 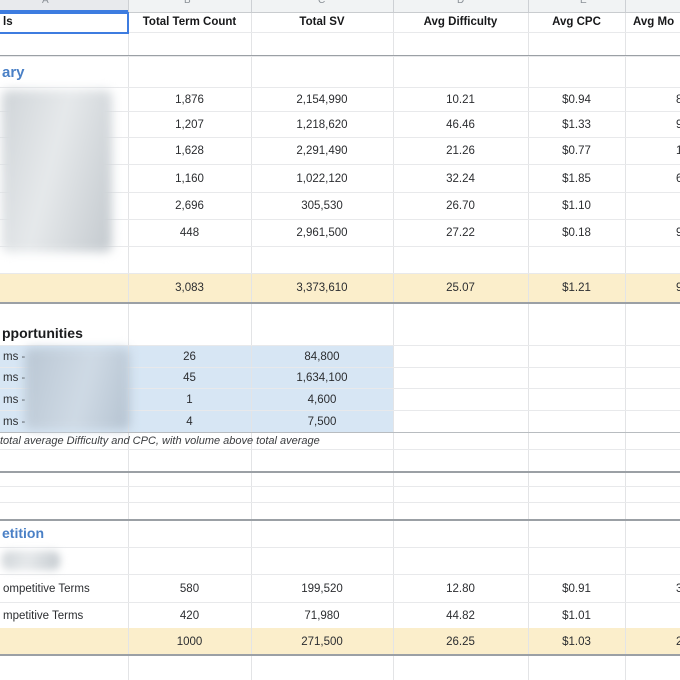 What do you see at coordinates (189, 151) in the screenshot?
I see `cell-term-count: 1,628` at bounding box center [189, 151].